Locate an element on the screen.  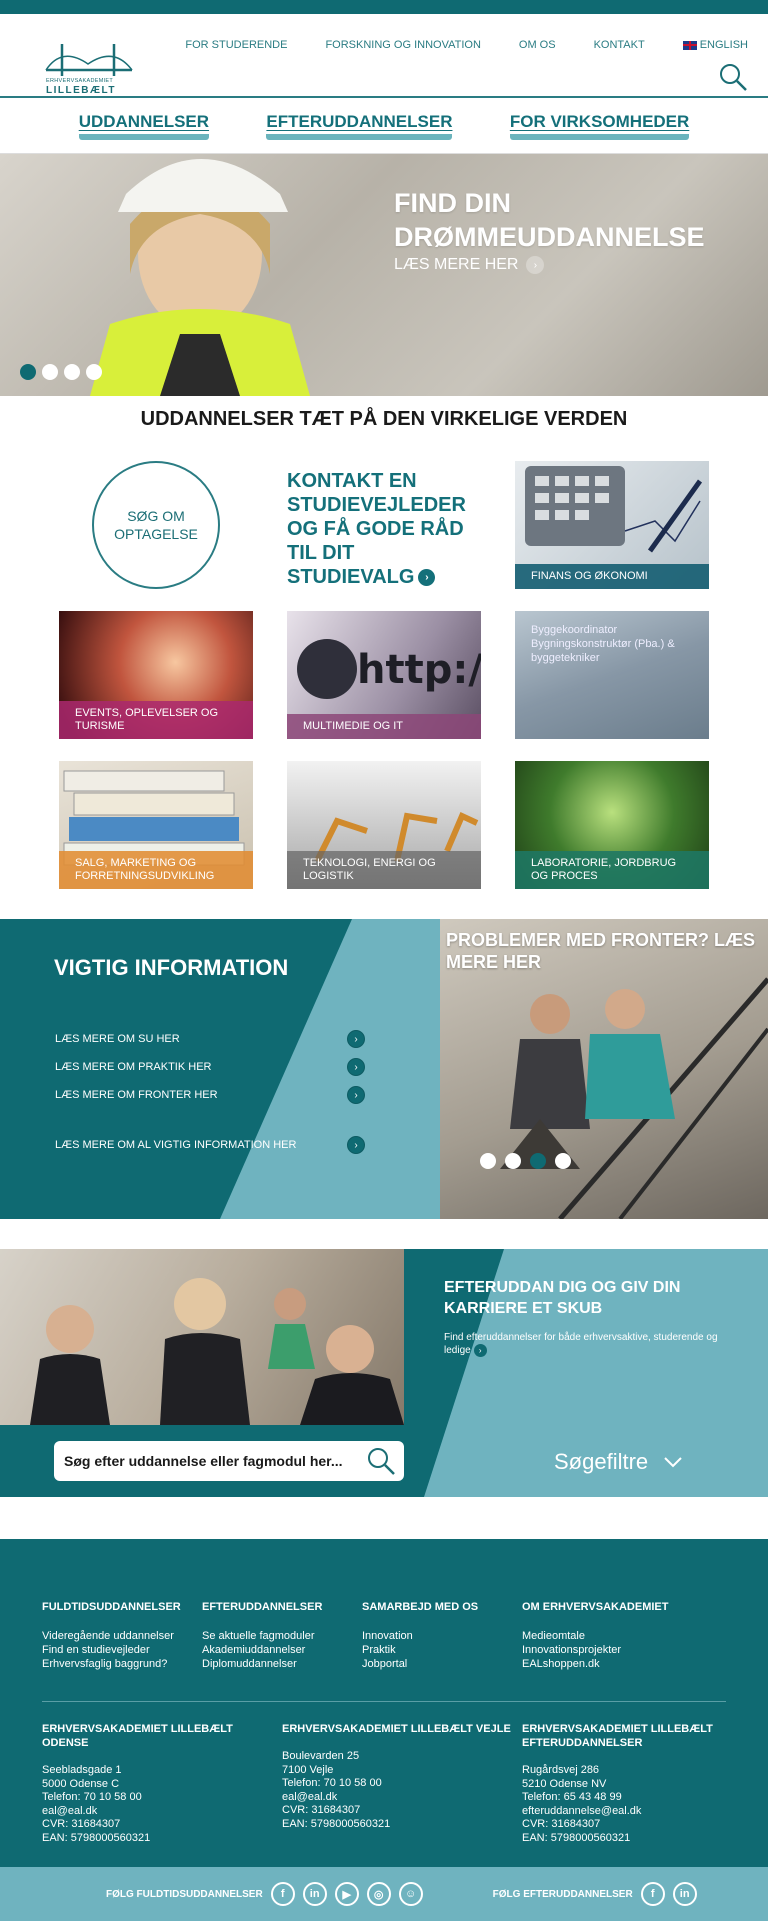
tile-finans: FINANS OG ØKONOMI is located at coordinates (612, 525).